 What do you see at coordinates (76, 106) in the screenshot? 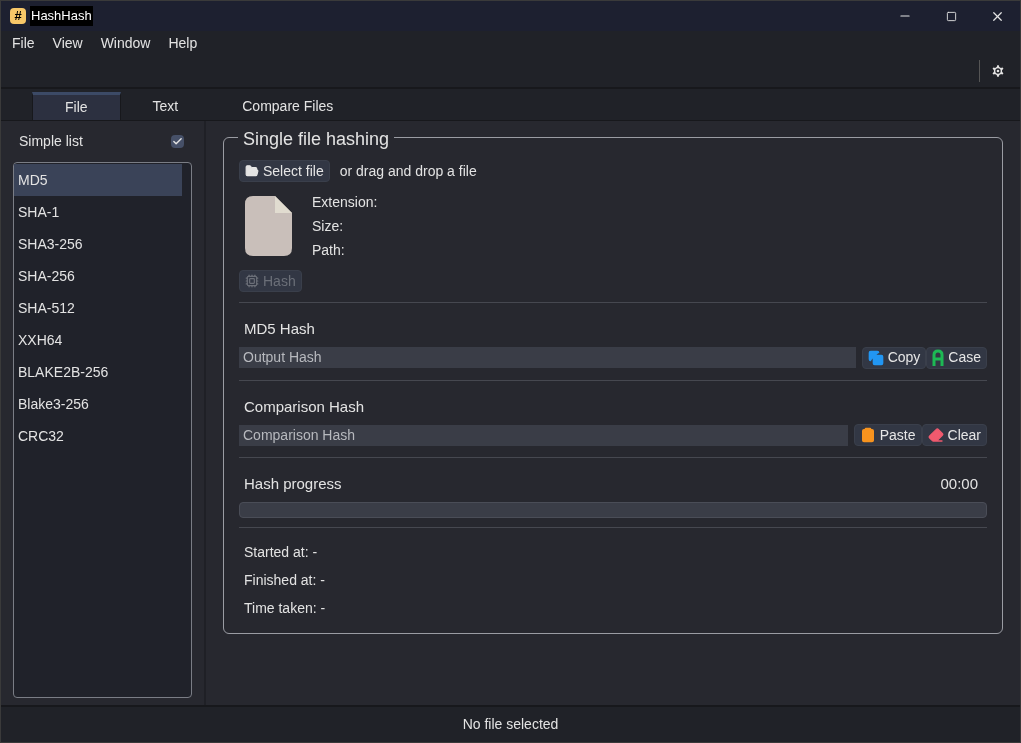
I see `tab: File` at bounding box center [76, 106].